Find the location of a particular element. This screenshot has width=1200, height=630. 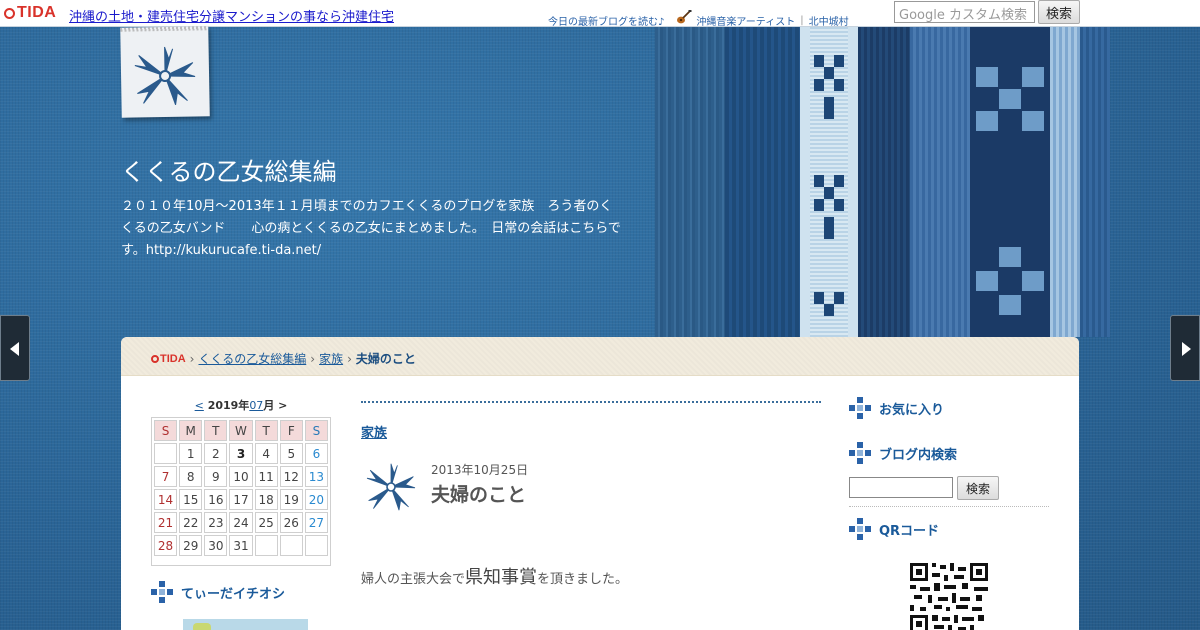

day-cell: 20 is located at coordinates (316, 499).